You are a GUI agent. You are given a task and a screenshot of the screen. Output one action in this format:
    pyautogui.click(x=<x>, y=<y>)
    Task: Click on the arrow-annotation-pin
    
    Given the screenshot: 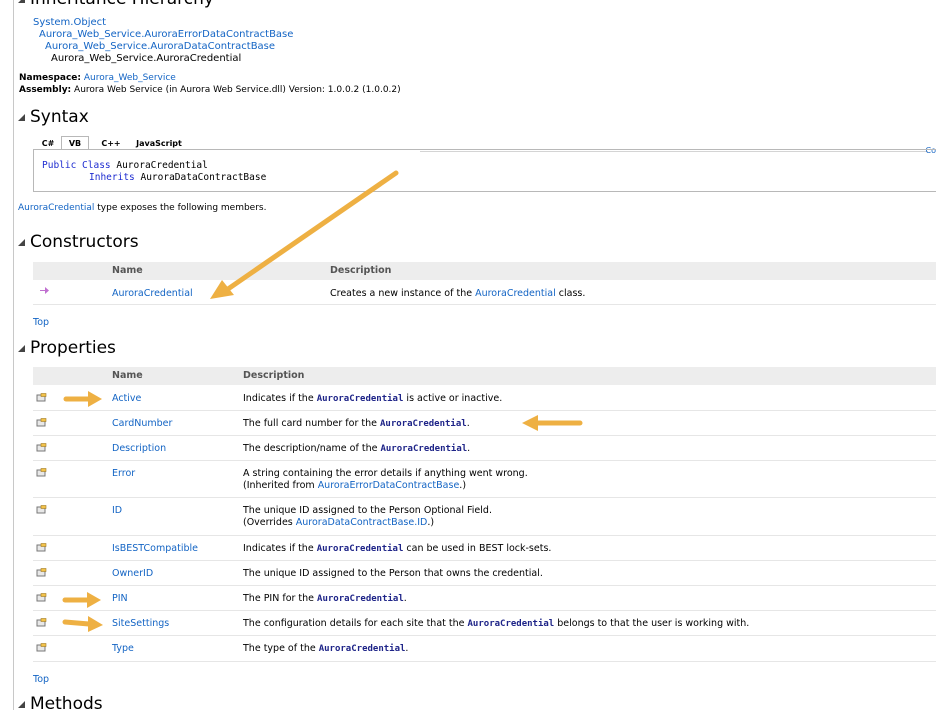 What is the action you would take?
    pyautogui.click(x=81, y=600)
    